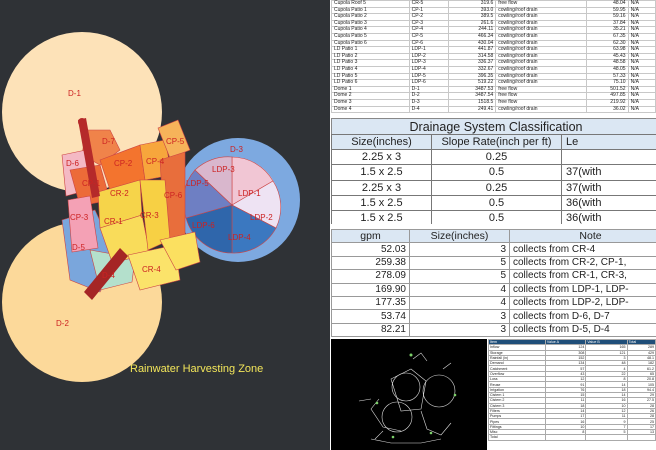  I want to click on table-cell: 259.38, so click(370, 263).